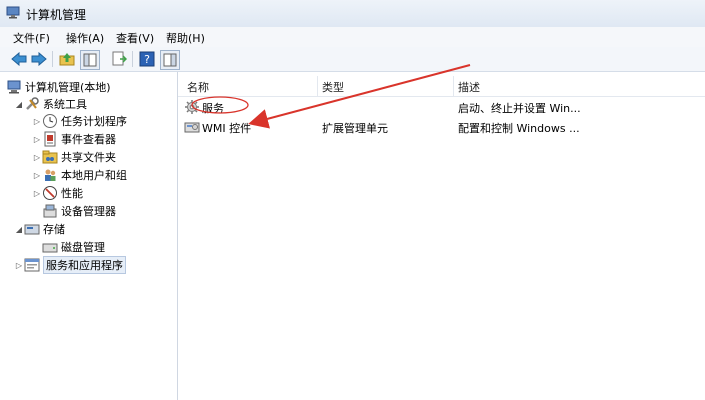 Image resolution: width=705 pixels, height=400 pixels. Describe the element at coordinates (32, 104) in the screenshot. I see `tools-icon` at that location.